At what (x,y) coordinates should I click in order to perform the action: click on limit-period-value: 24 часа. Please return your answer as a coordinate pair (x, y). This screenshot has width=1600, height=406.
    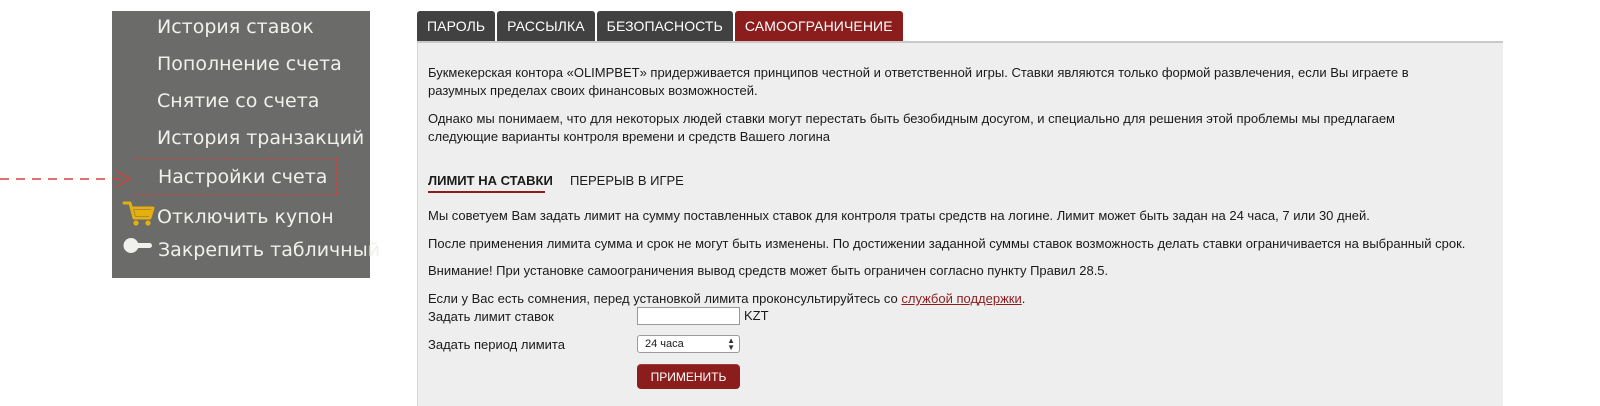
    Looking at the image, I should click on (664, 344).